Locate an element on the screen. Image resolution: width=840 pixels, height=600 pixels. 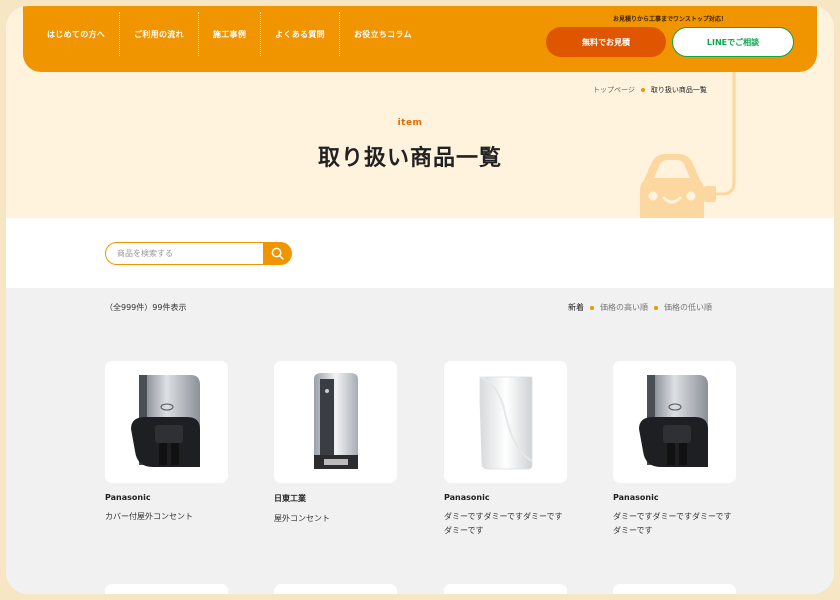
search-input: 商品を検索する is located at coordinates (185, 253).